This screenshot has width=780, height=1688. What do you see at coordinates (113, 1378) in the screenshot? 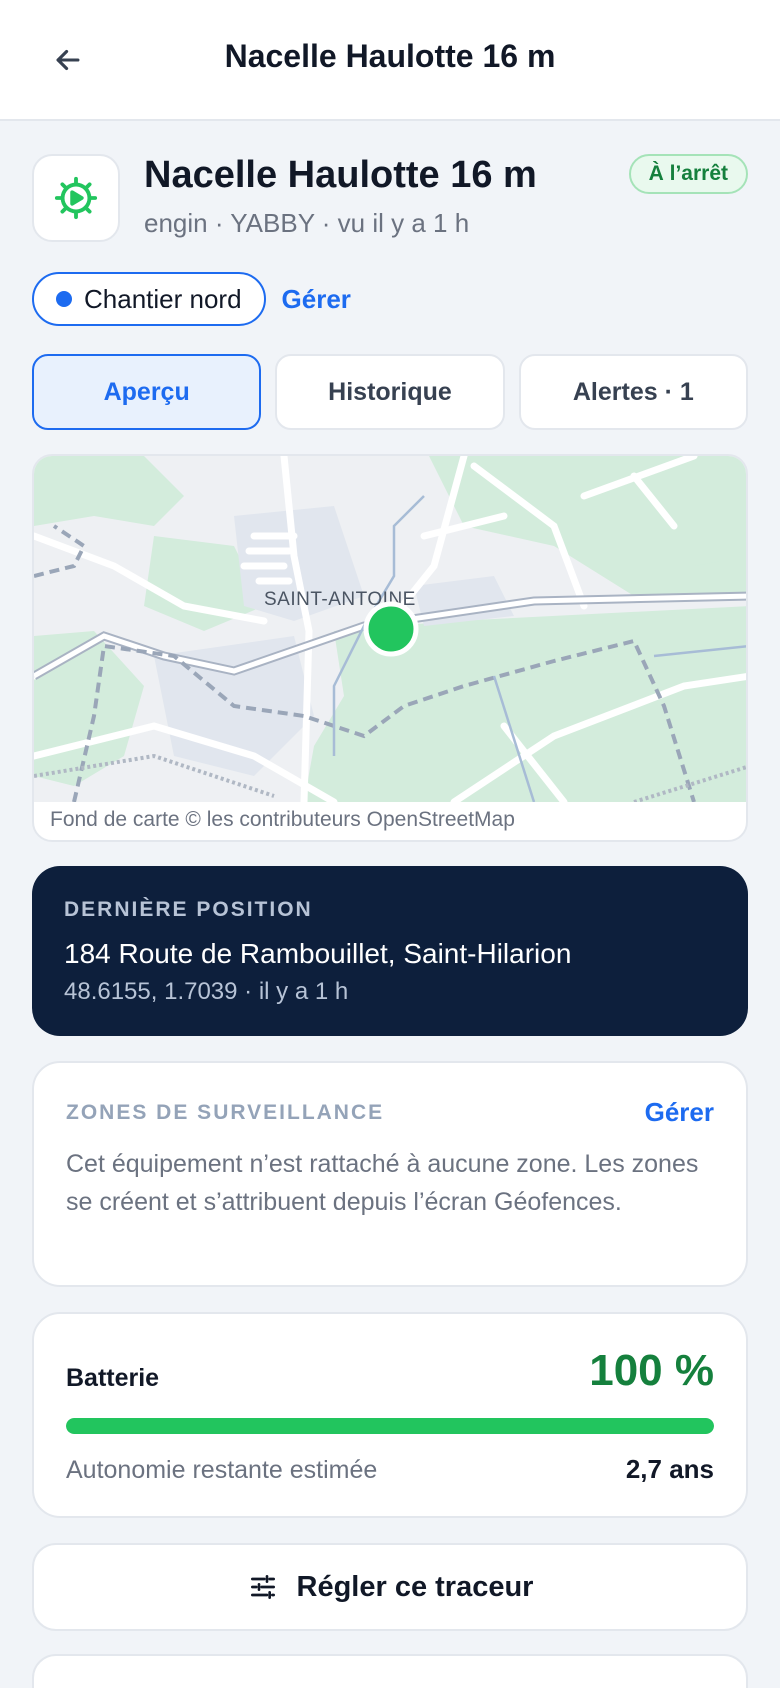
I see `battery-label: Batterie` at bounding box center [113, 1378].